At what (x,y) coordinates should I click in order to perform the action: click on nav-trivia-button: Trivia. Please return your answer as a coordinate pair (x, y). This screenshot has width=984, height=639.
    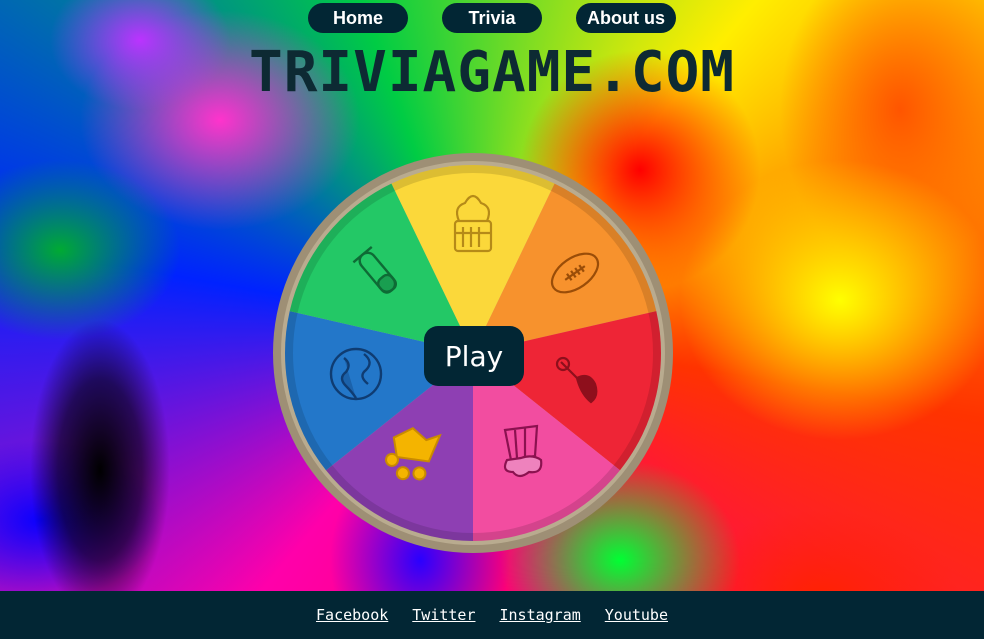
    Looking at the image, I should click on (492, 18).